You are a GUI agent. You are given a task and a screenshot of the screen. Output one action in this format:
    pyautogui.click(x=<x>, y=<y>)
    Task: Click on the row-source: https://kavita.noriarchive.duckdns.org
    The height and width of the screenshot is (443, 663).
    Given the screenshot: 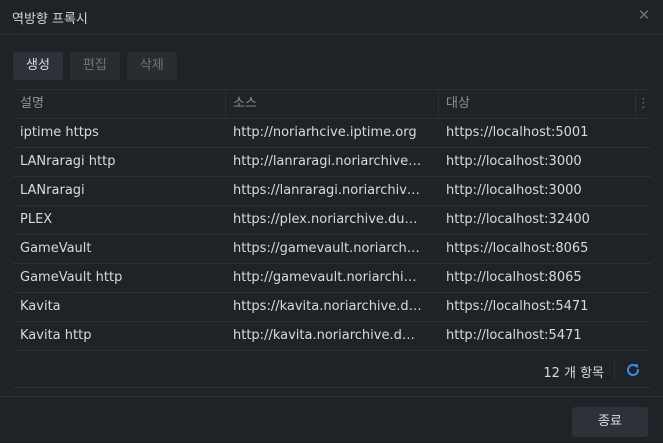 What is the action you would take?
    pyautogui.click(x=329, y=306)
    